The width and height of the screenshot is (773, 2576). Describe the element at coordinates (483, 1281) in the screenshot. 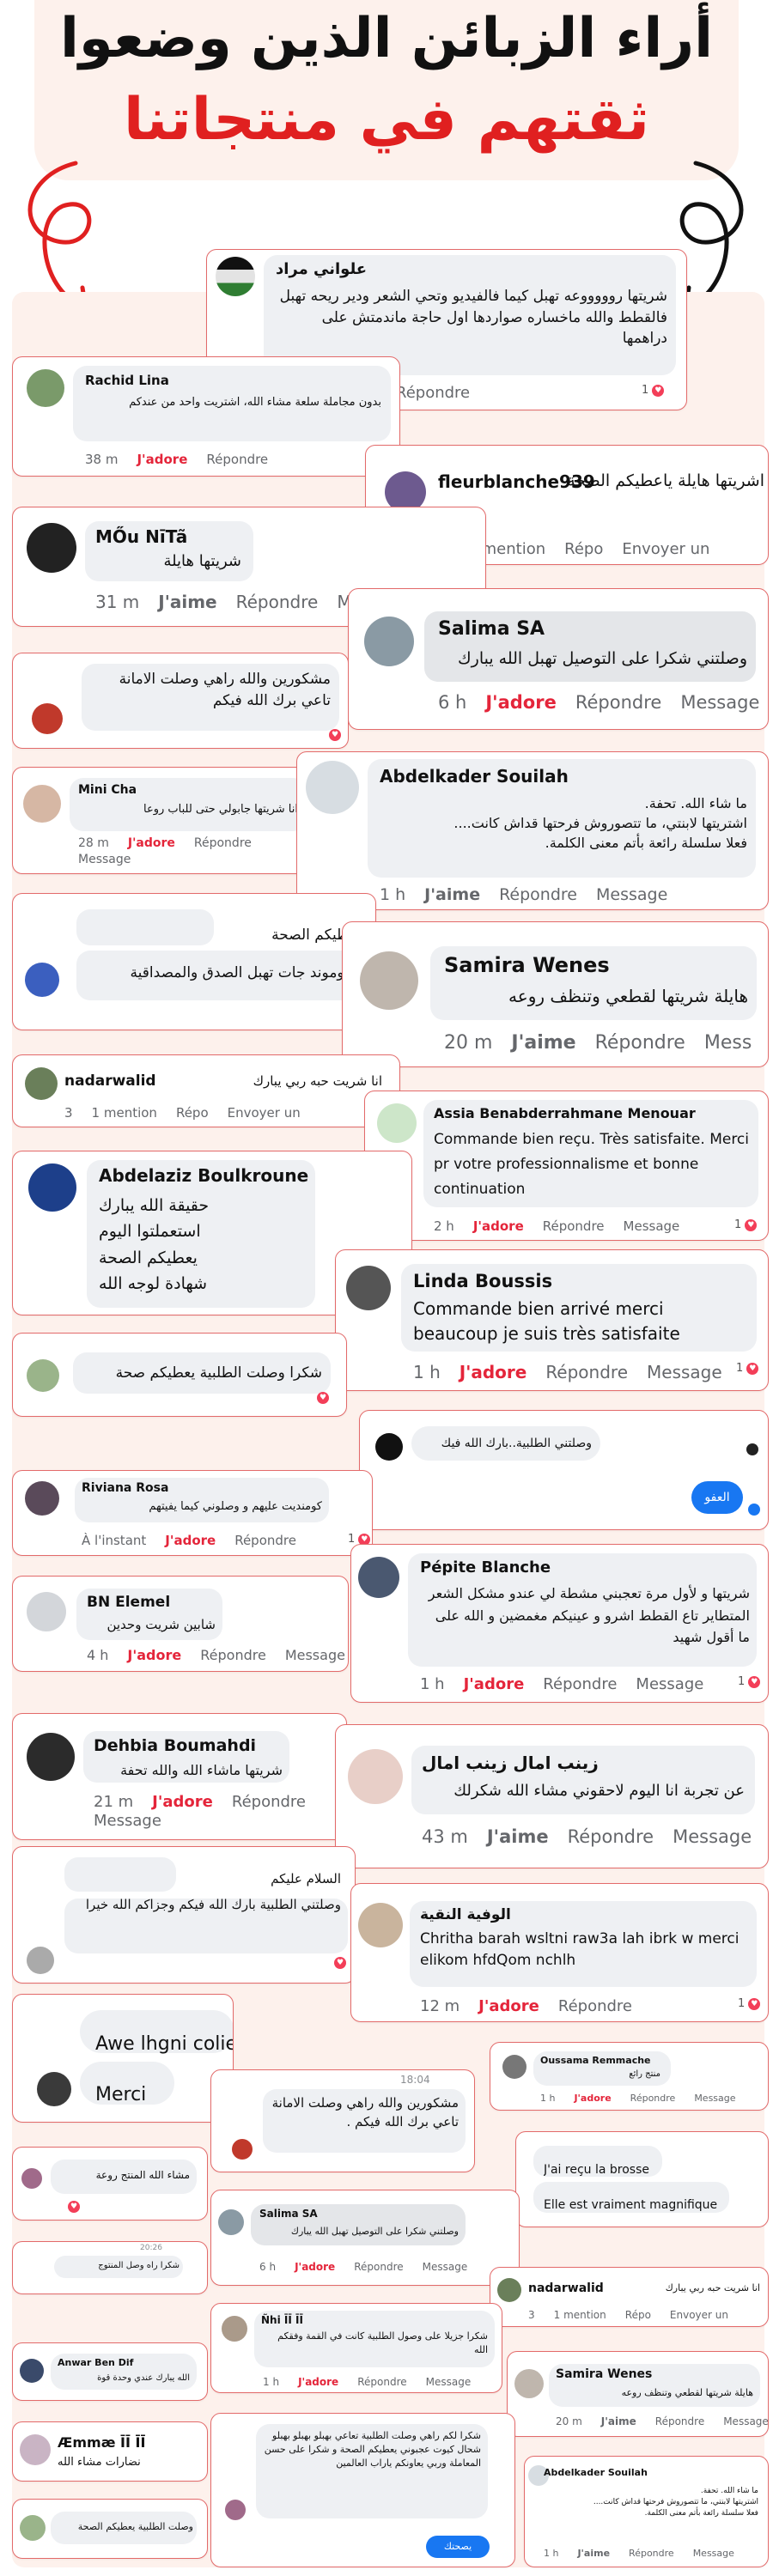

I see `comment-author: Linda Boussis` at that location.